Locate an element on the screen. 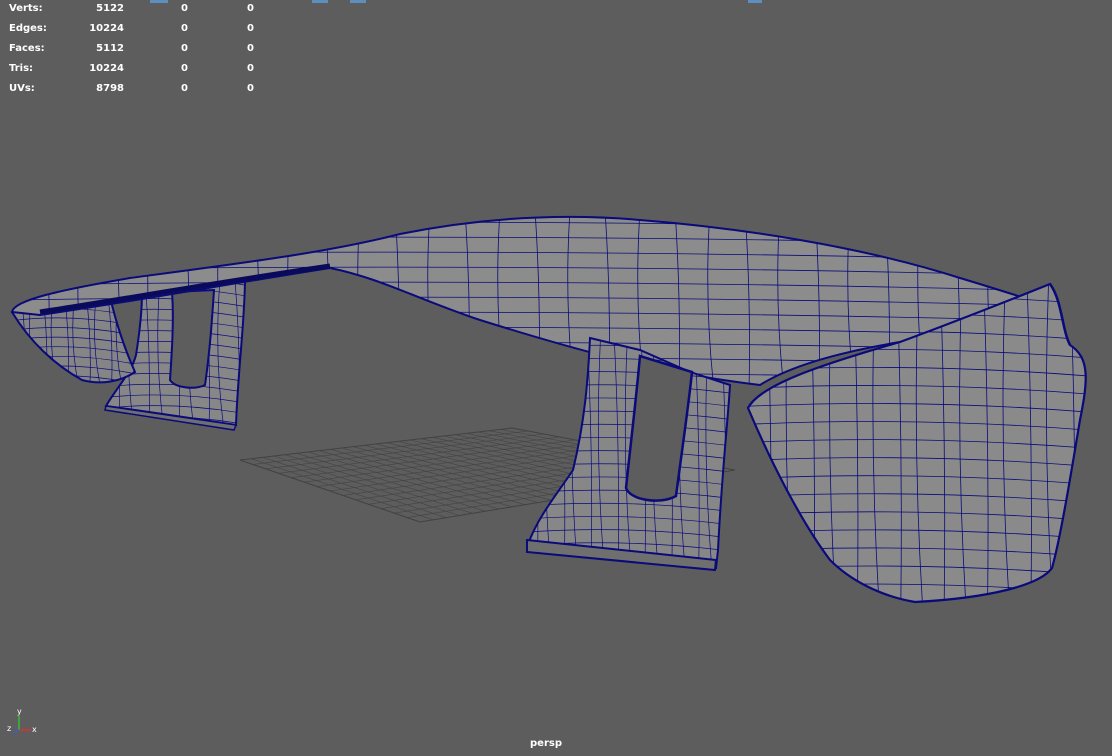  camera-label: persp is located at coordinates (546, 743).